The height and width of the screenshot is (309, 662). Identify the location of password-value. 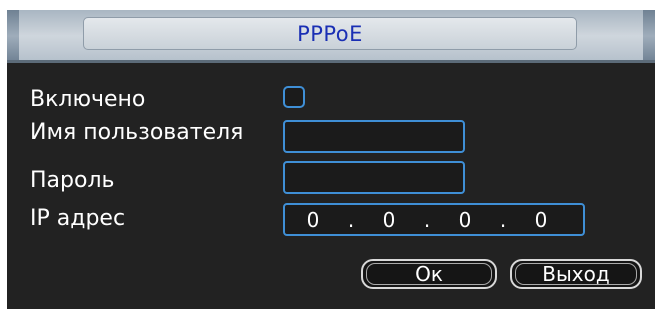
(288, 173).